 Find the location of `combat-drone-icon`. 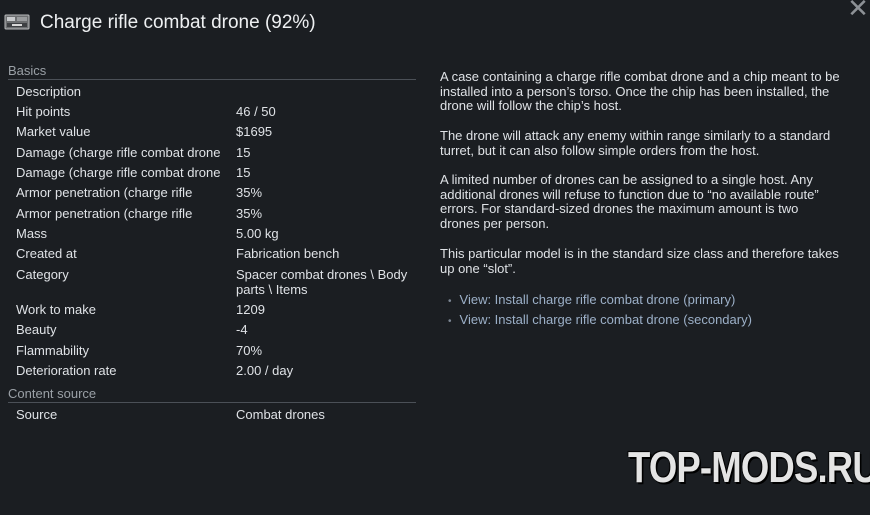

combat-drone-icon is located at coordinates (17, 22).